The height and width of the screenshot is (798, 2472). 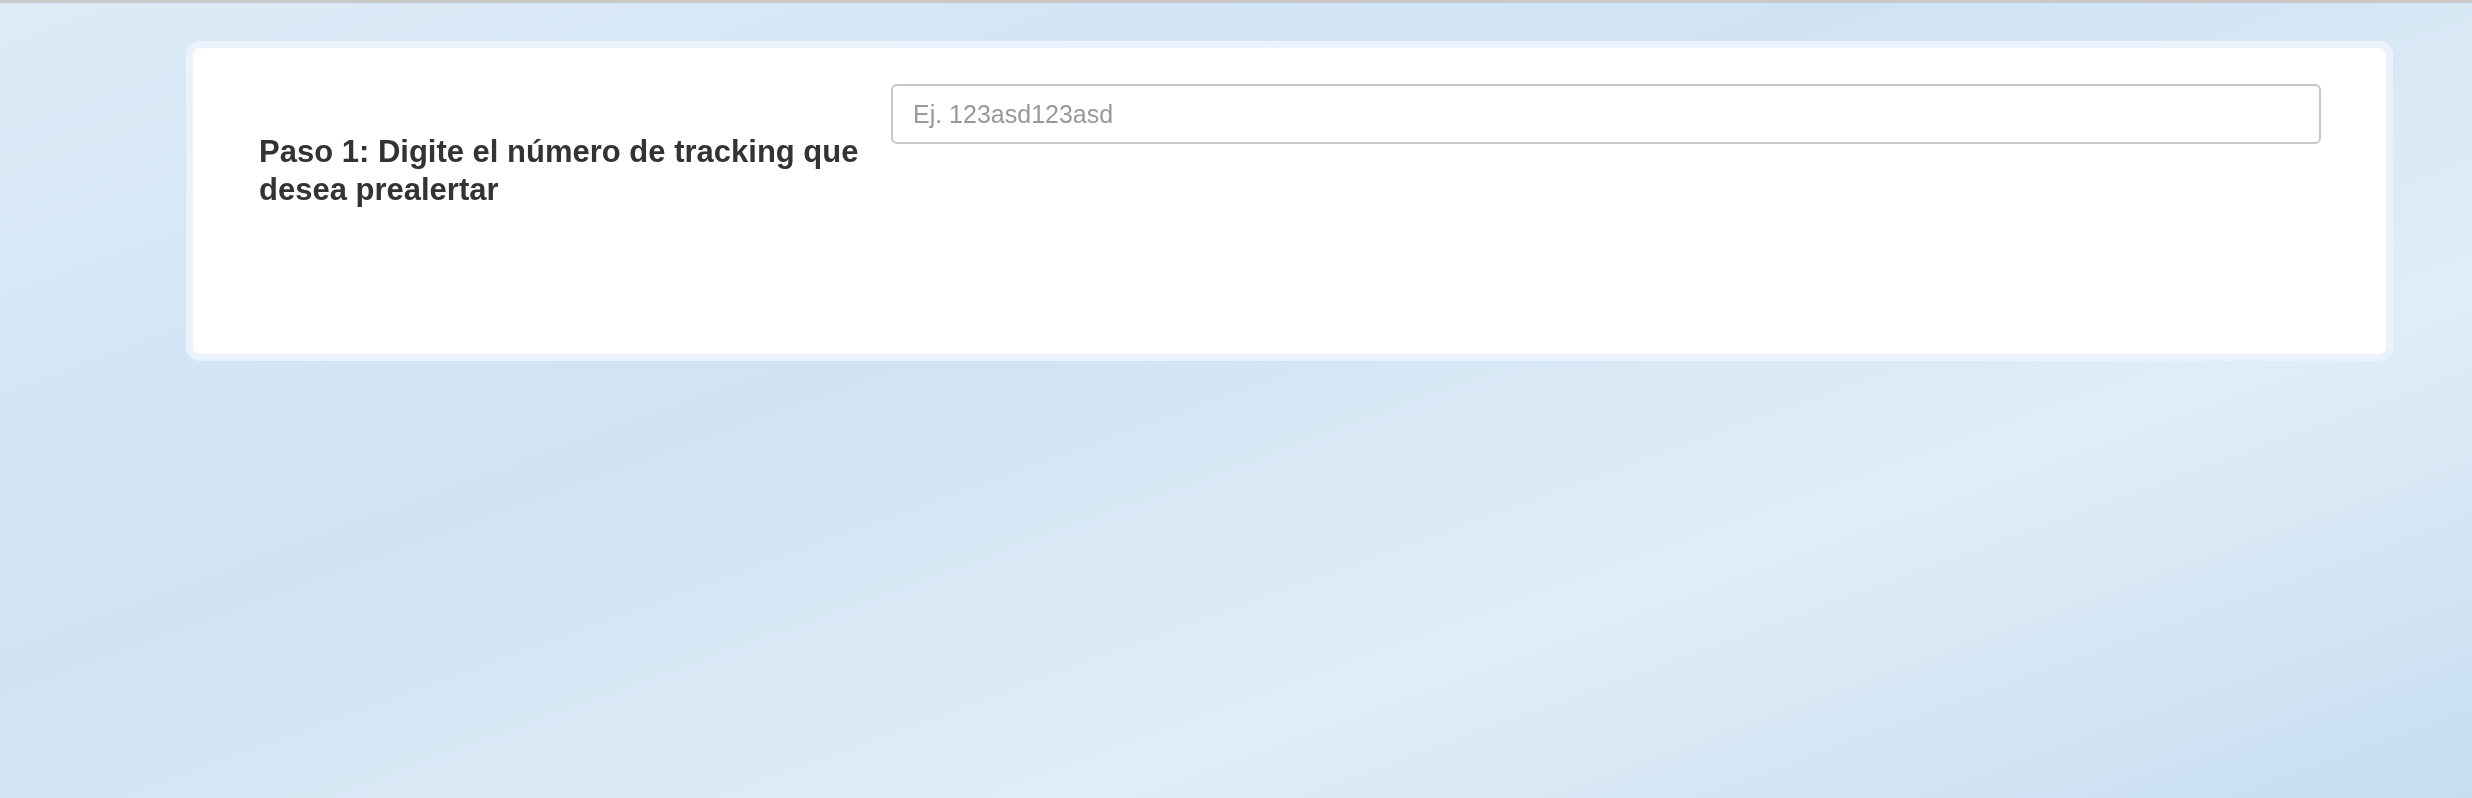 What do you see at coordinates (1606, 114) in the screenshot?
I see `tracking-input-field: Ej. 123asd123asd` at bounding box center [1606, 114].